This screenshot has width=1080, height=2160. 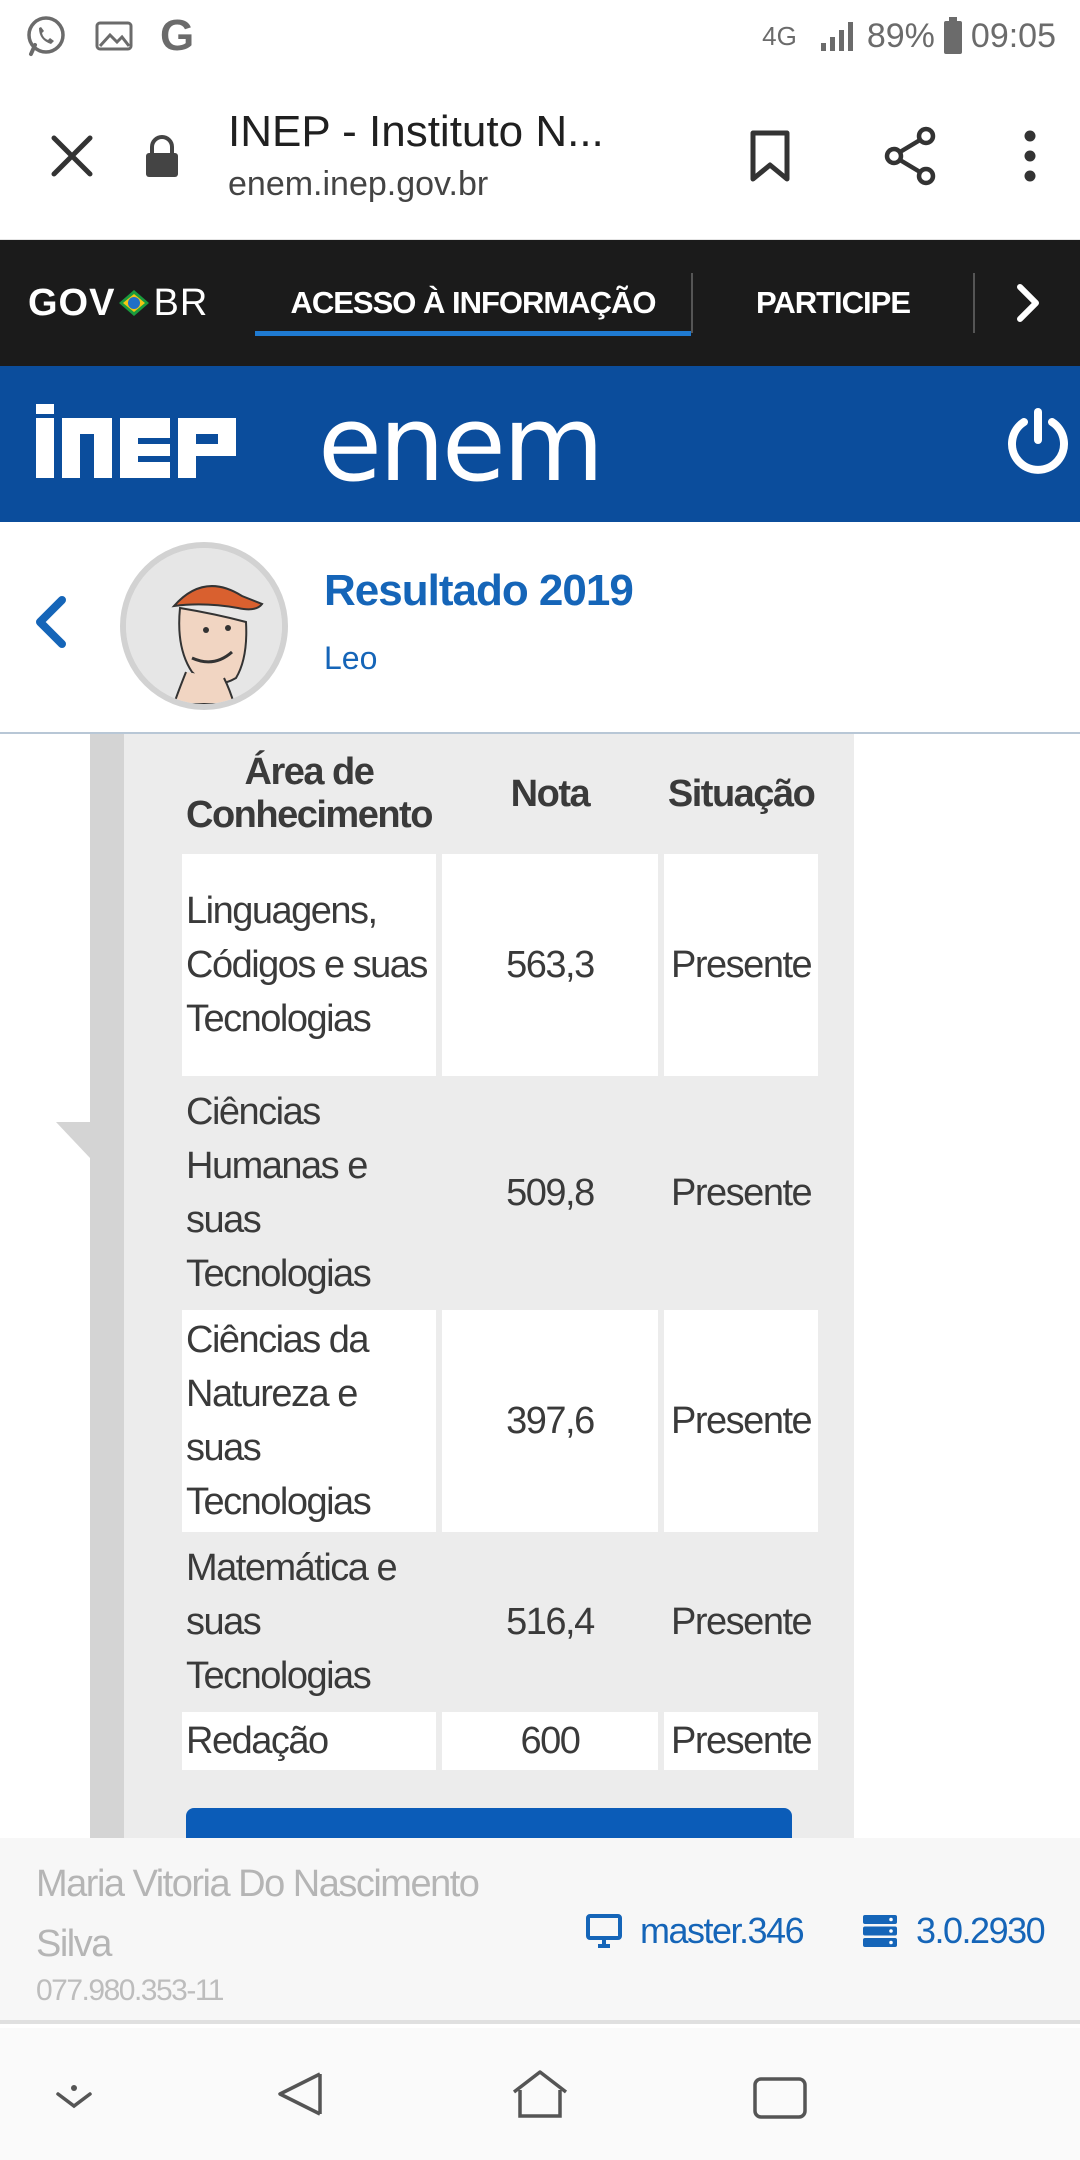 What do you see at coordinates (46, 36) in the screenshot?
I see `whatsapp-icon` at bounding box center [46, 36].